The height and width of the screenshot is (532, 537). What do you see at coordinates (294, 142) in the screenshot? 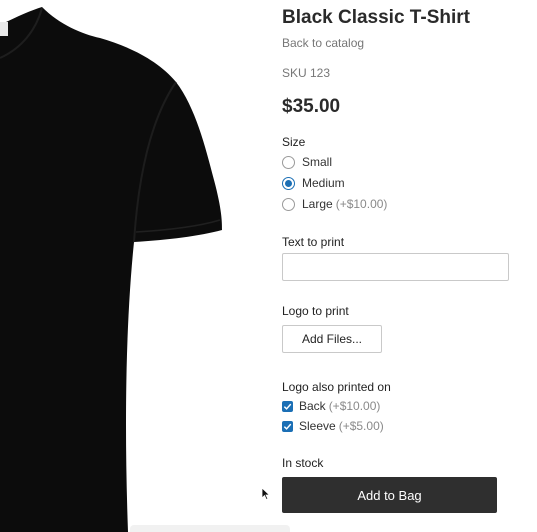
I see `size-label: Size` at bounding box center [294, 142].